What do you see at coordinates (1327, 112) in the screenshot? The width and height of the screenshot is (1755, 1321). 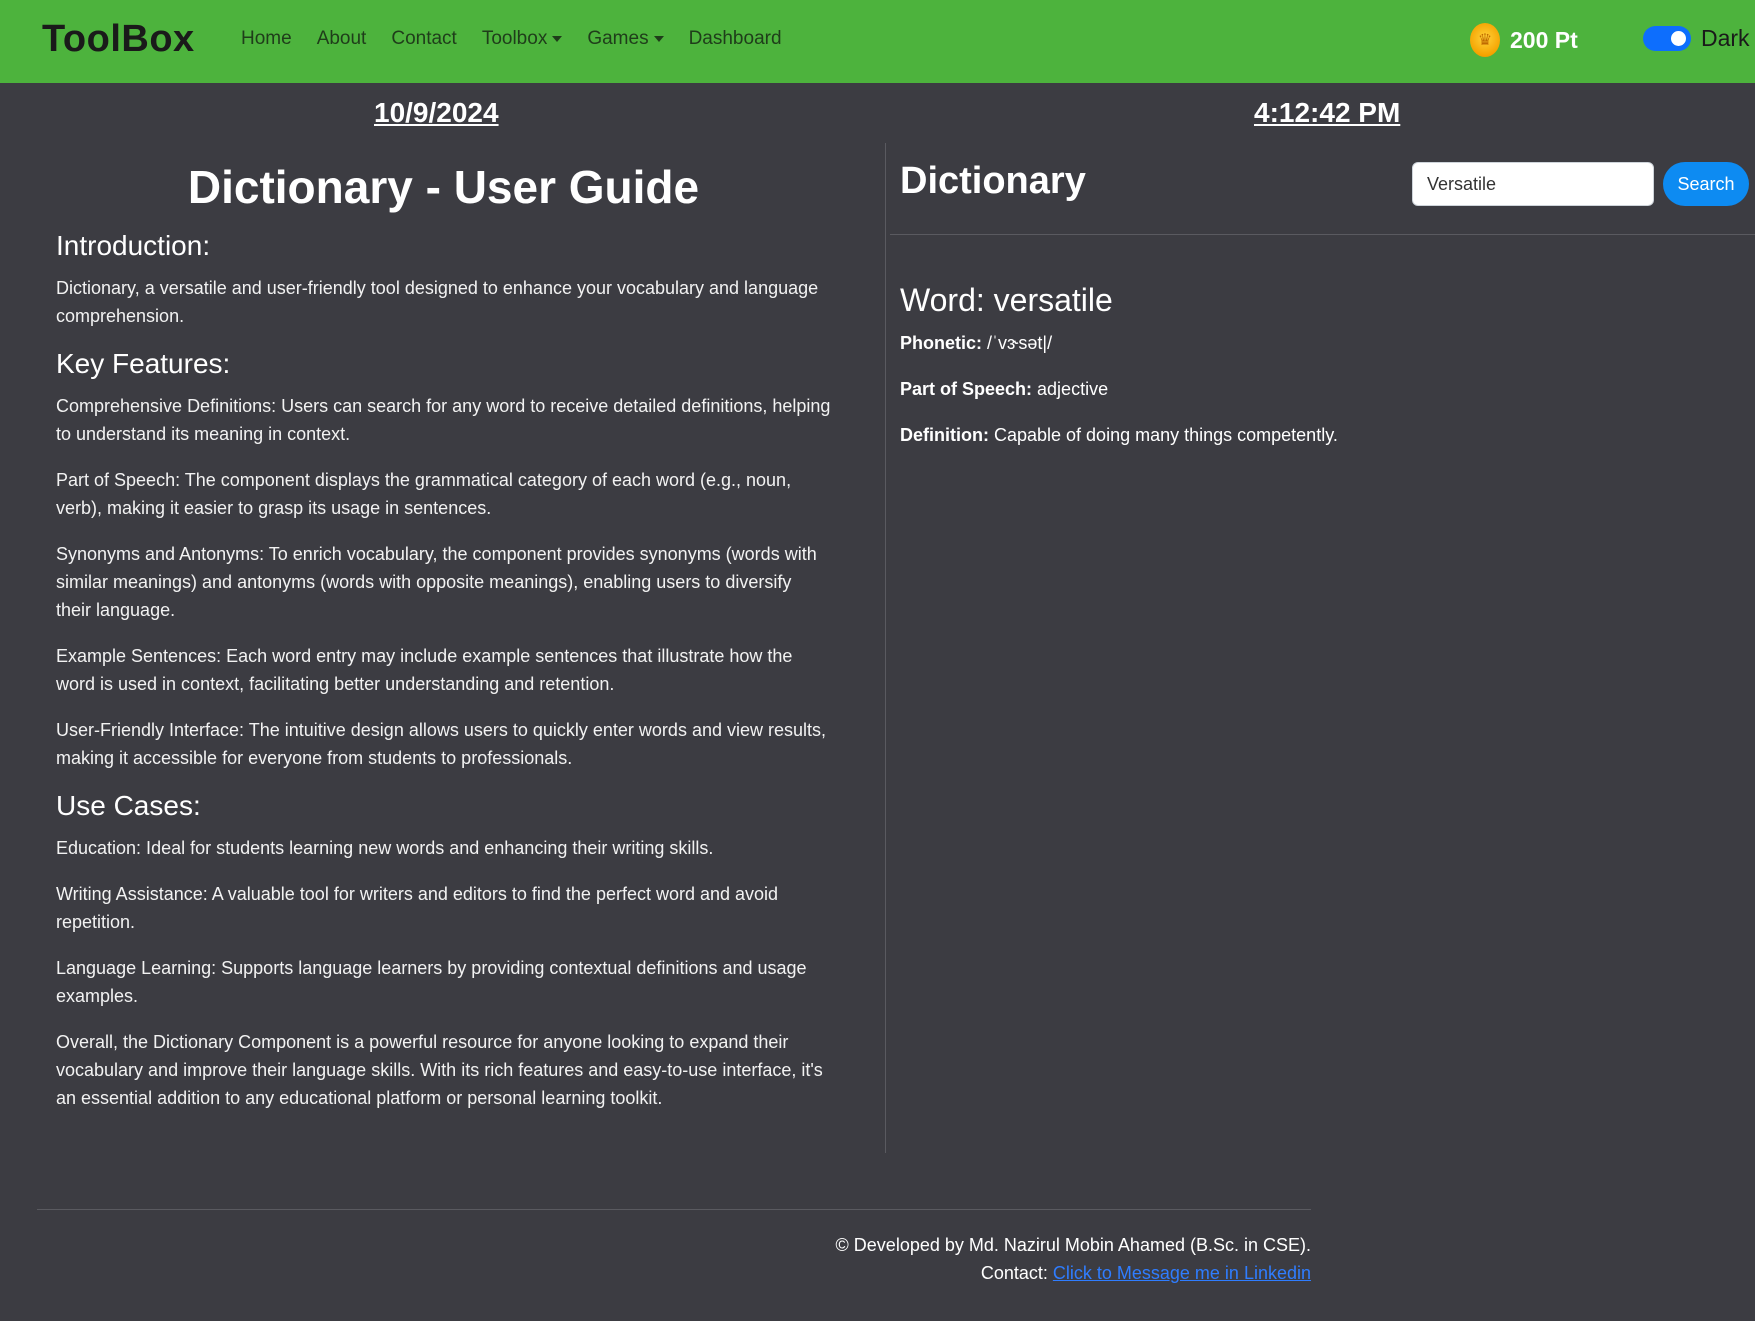 I see `current-time: 4:12:42 PM` at bounding box center [1327, 112].